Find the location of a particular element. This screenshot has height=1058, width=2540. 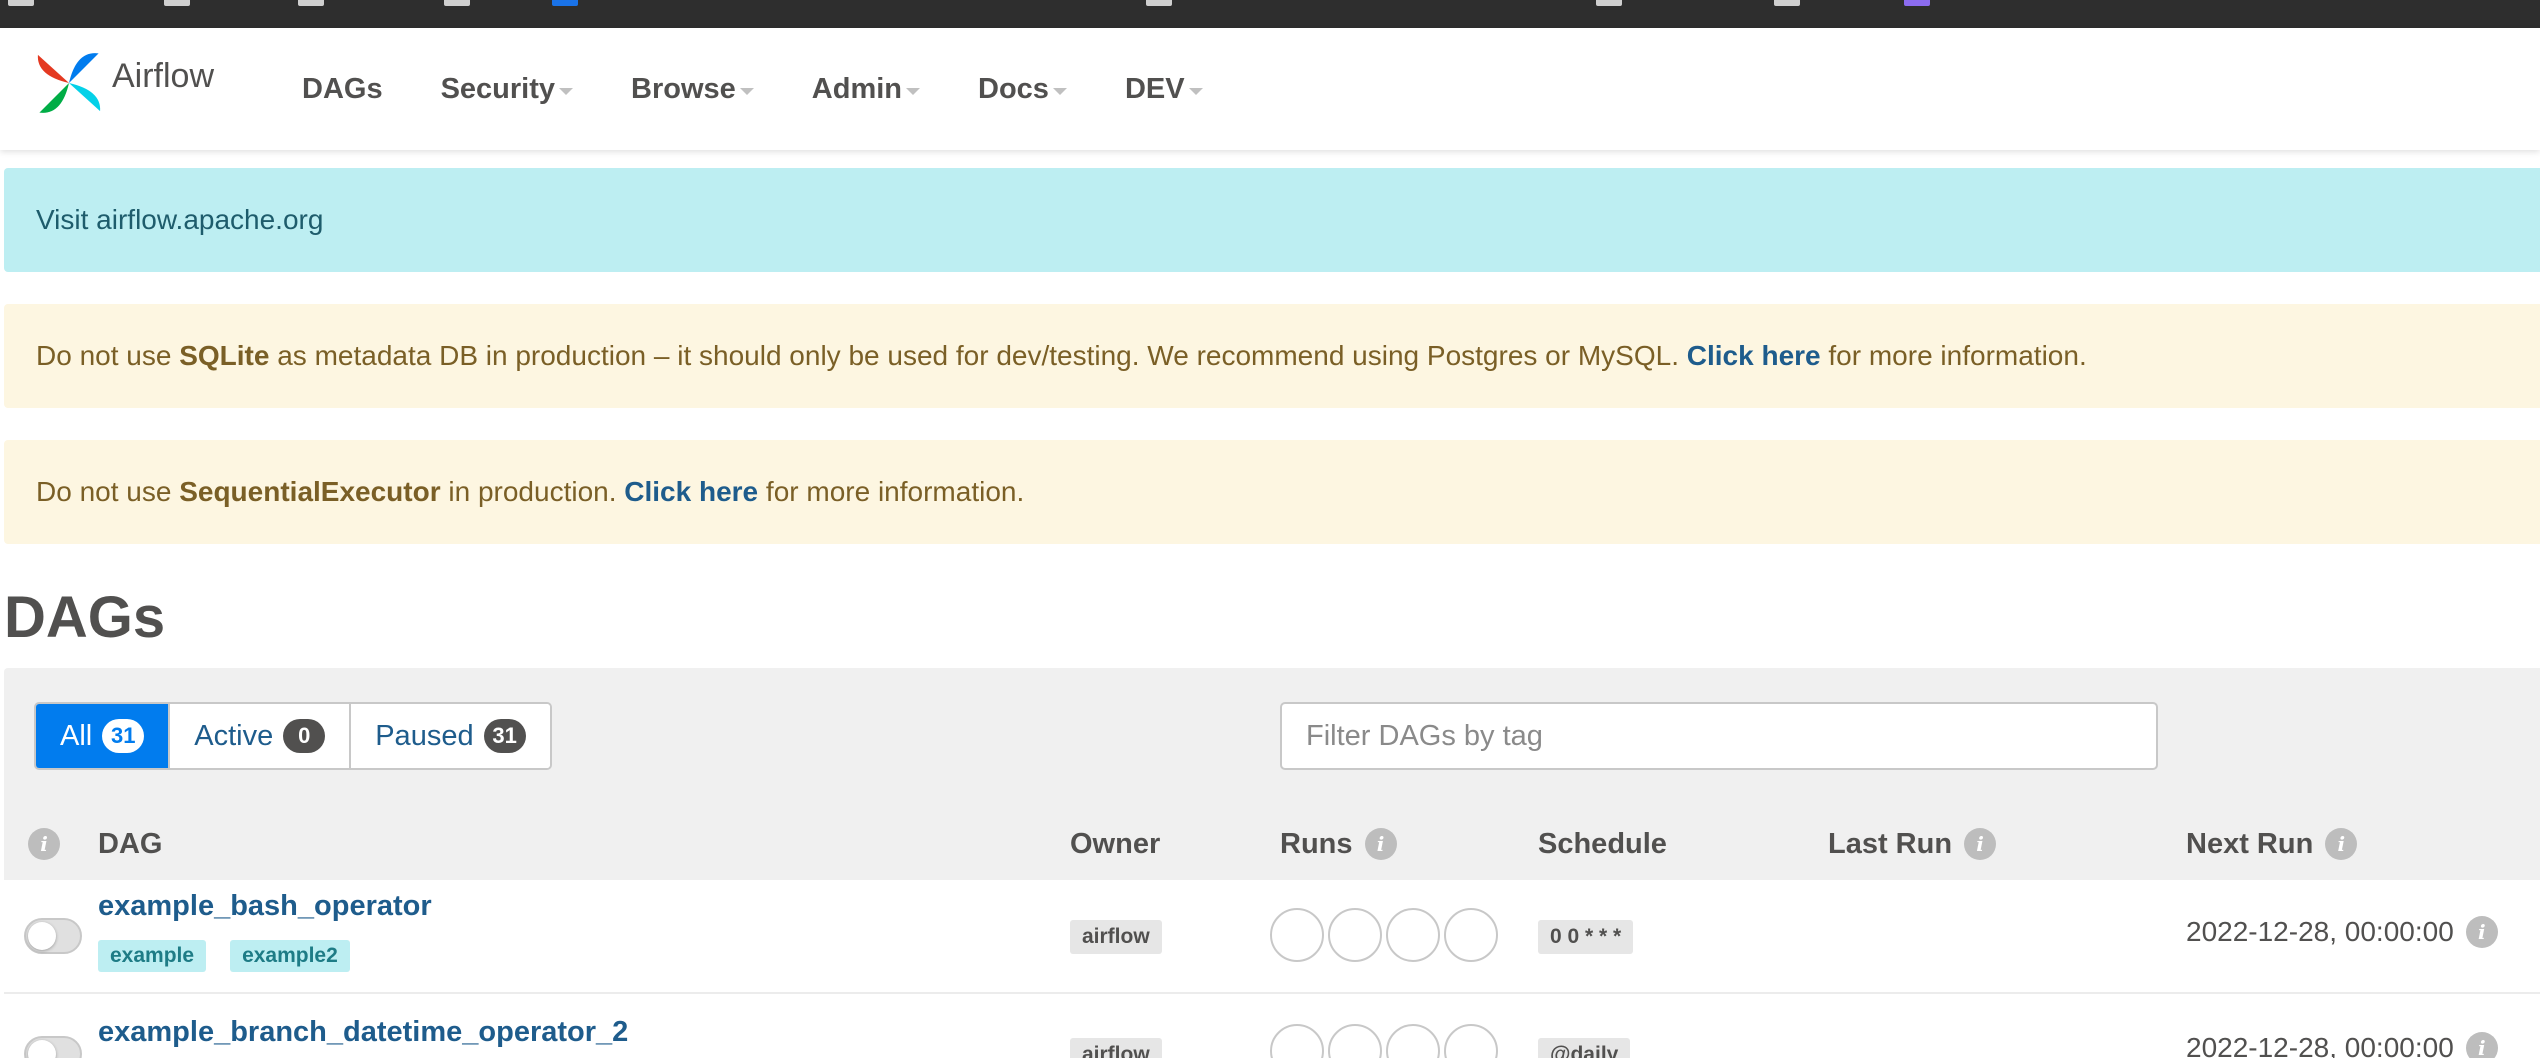

column-header-label: DAG is located at coordinates (130, 843).